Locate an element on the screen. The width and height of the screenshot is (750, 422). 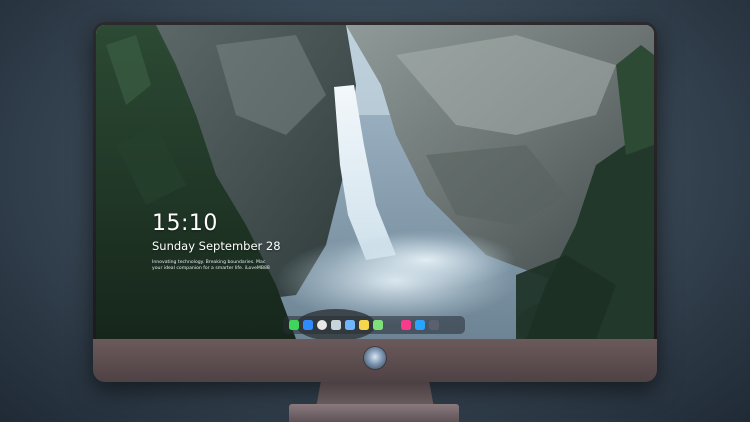
brand-logo-icon is located at coordinates (375, 358).